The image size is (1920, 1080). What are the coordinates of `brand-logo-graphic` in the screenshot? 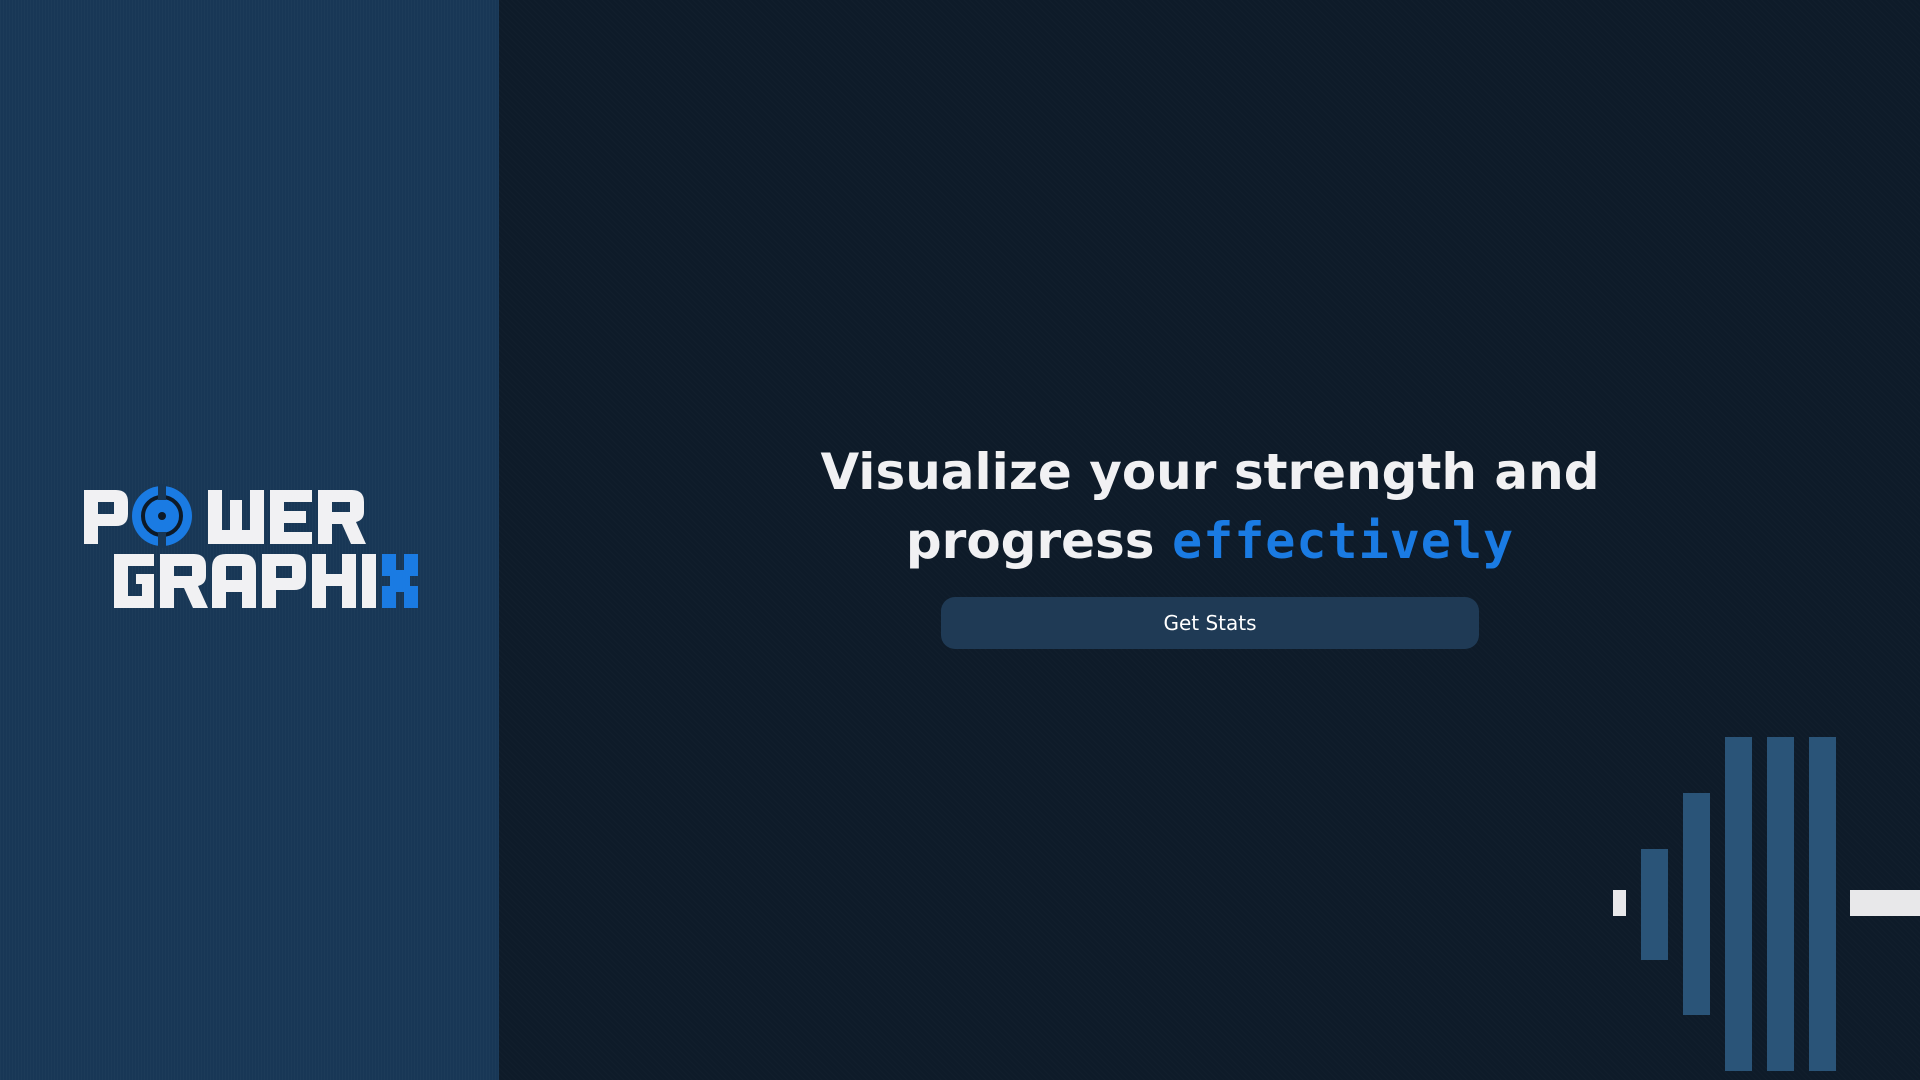 It's located at (251, 546).